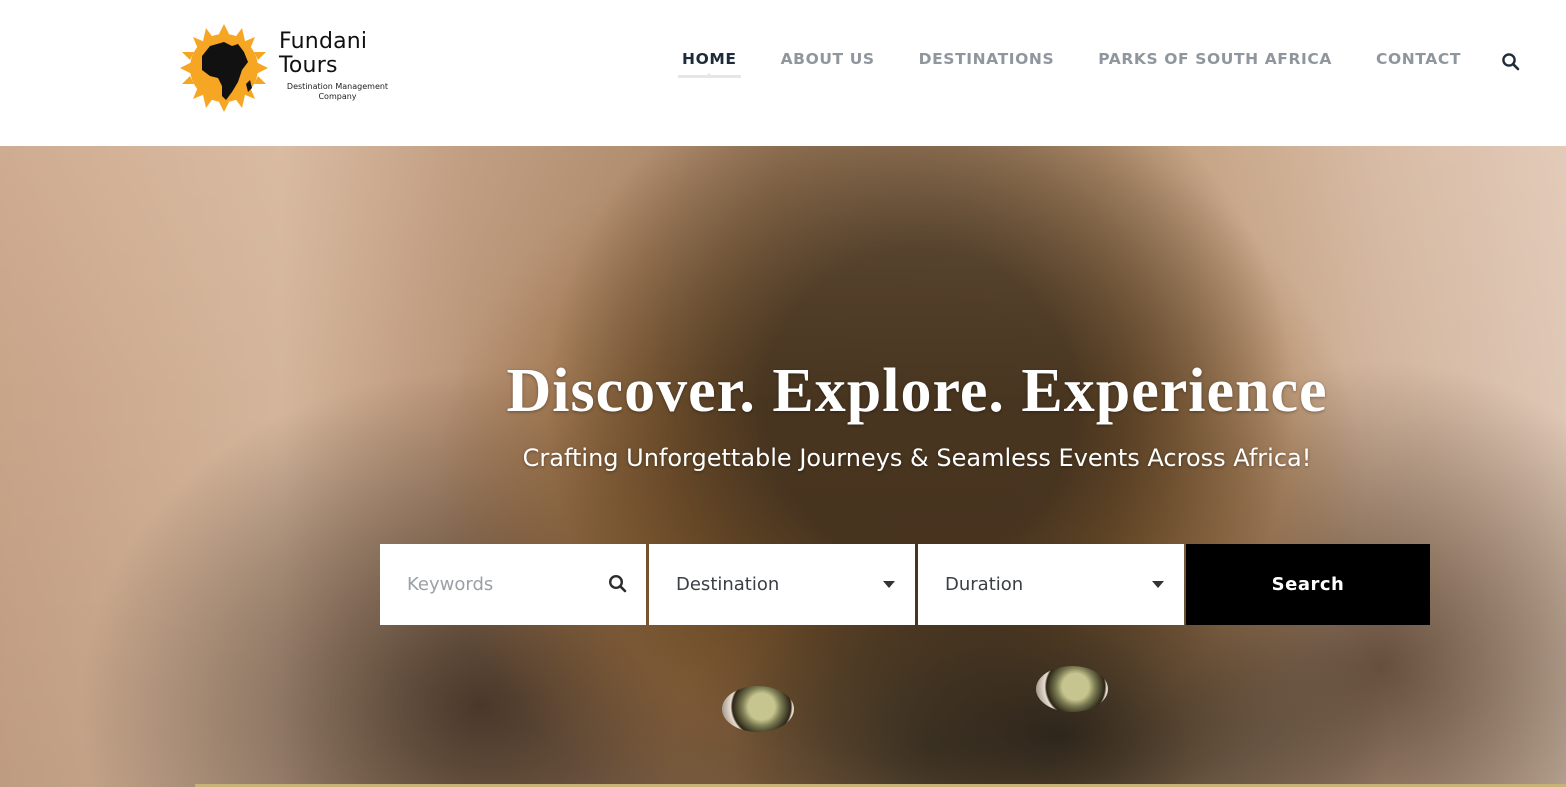 The height and width of the screenshot is (787, 1566). Describe the element at coordinates (337, 91) in the screenshot. I see `brand-tagline: Destination Management Company` at that location.